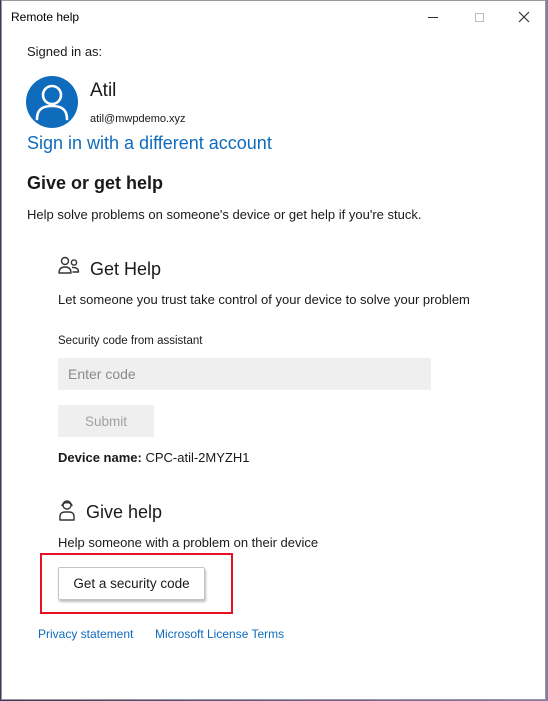 The image size is (548, 701). Describe the element at coordinates (219, 634) in the screenshot. I see `license-terms-link: Microsoft License Terms` at that location.